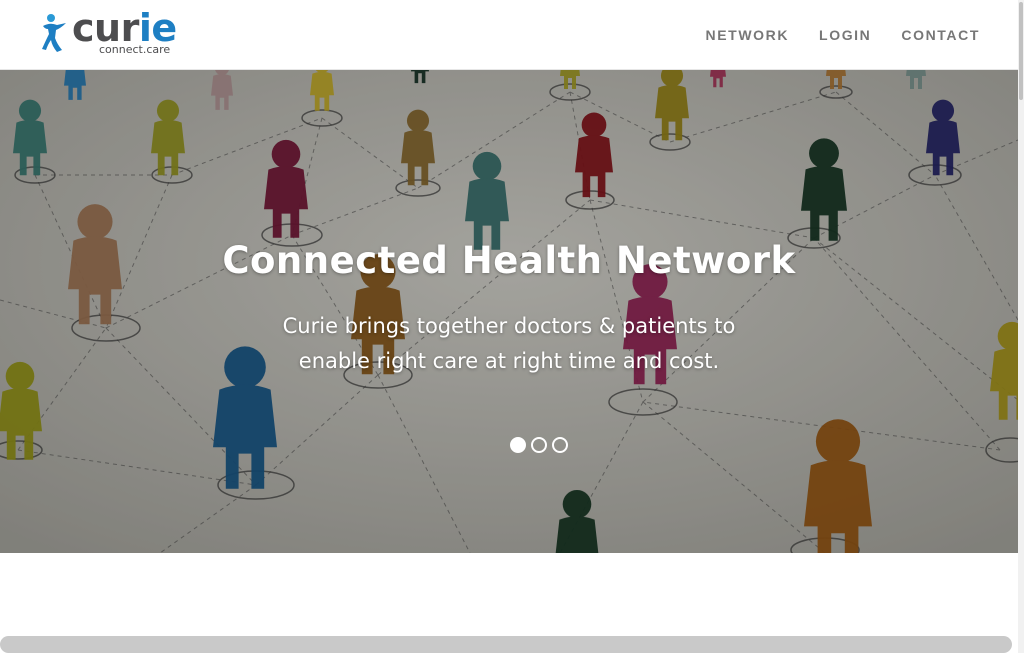 The height and width of the screenshot is (653, 1024). I want to click on main-nav: NETWORK LOGIN CONTACT, so click(843, 35).